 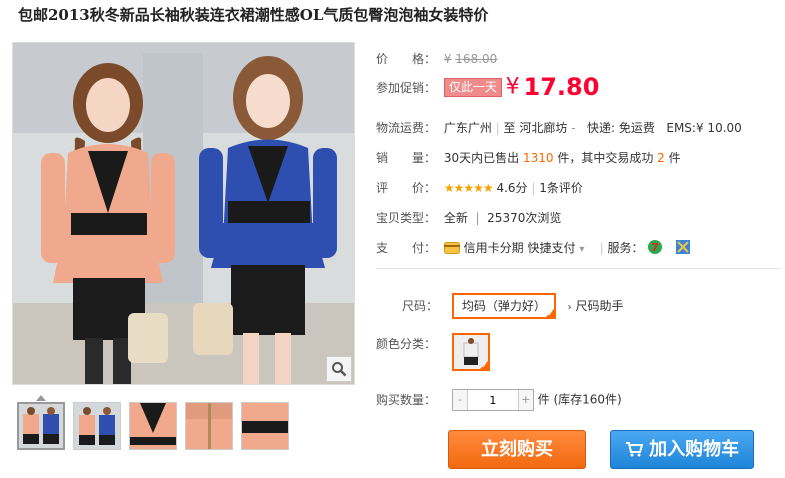 I want to click on ems-label: EMS:, so click(x=681, y=128).